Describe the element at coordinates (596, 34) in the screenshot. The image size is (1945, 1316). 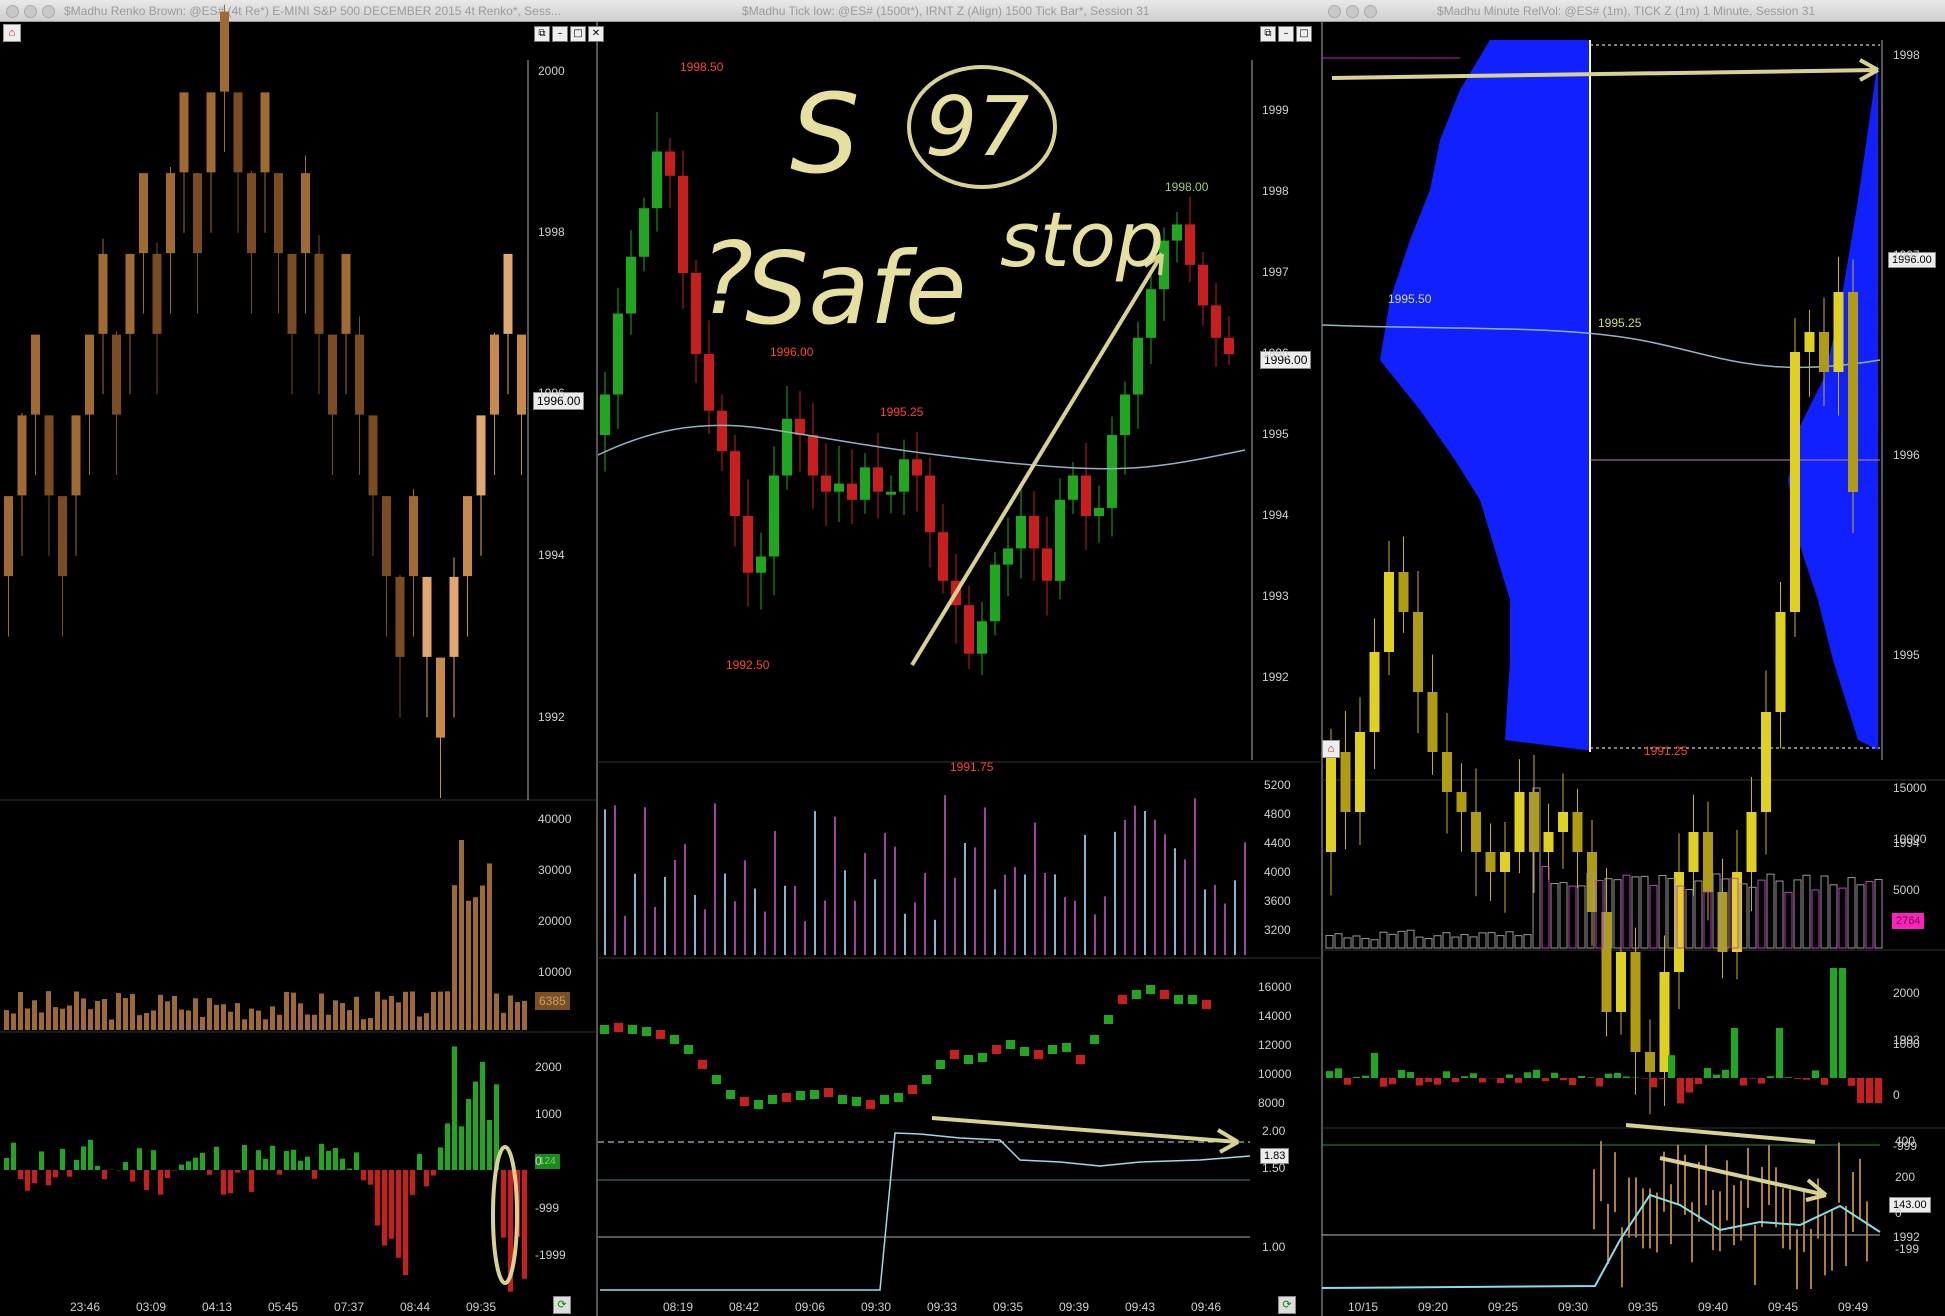
I see `close-icon: ✕` at that location.